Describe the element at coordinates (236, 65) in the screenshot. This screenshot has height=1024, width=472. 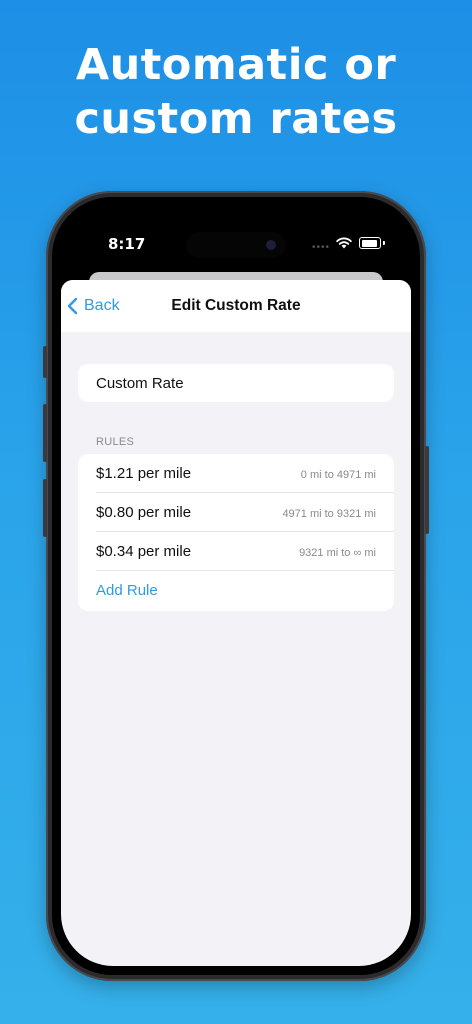
I see `headline-line-1: Automatic or` at that location.